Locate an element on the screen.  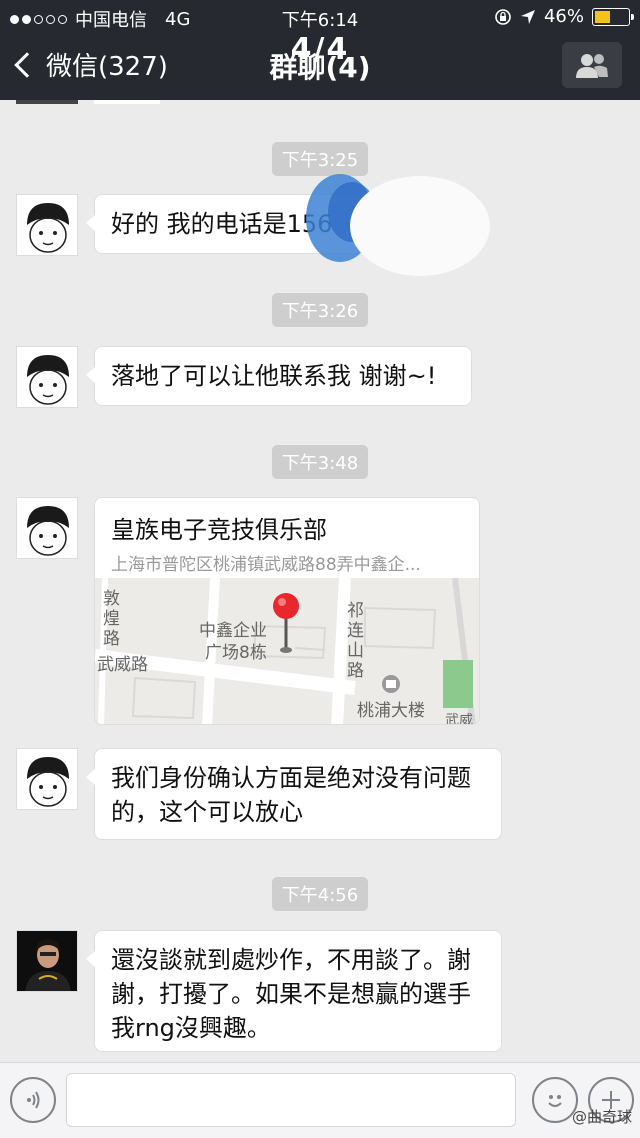
message-text-line: 我们身份确认方面是绝对没有问题 is located at coordinates (291, 778).